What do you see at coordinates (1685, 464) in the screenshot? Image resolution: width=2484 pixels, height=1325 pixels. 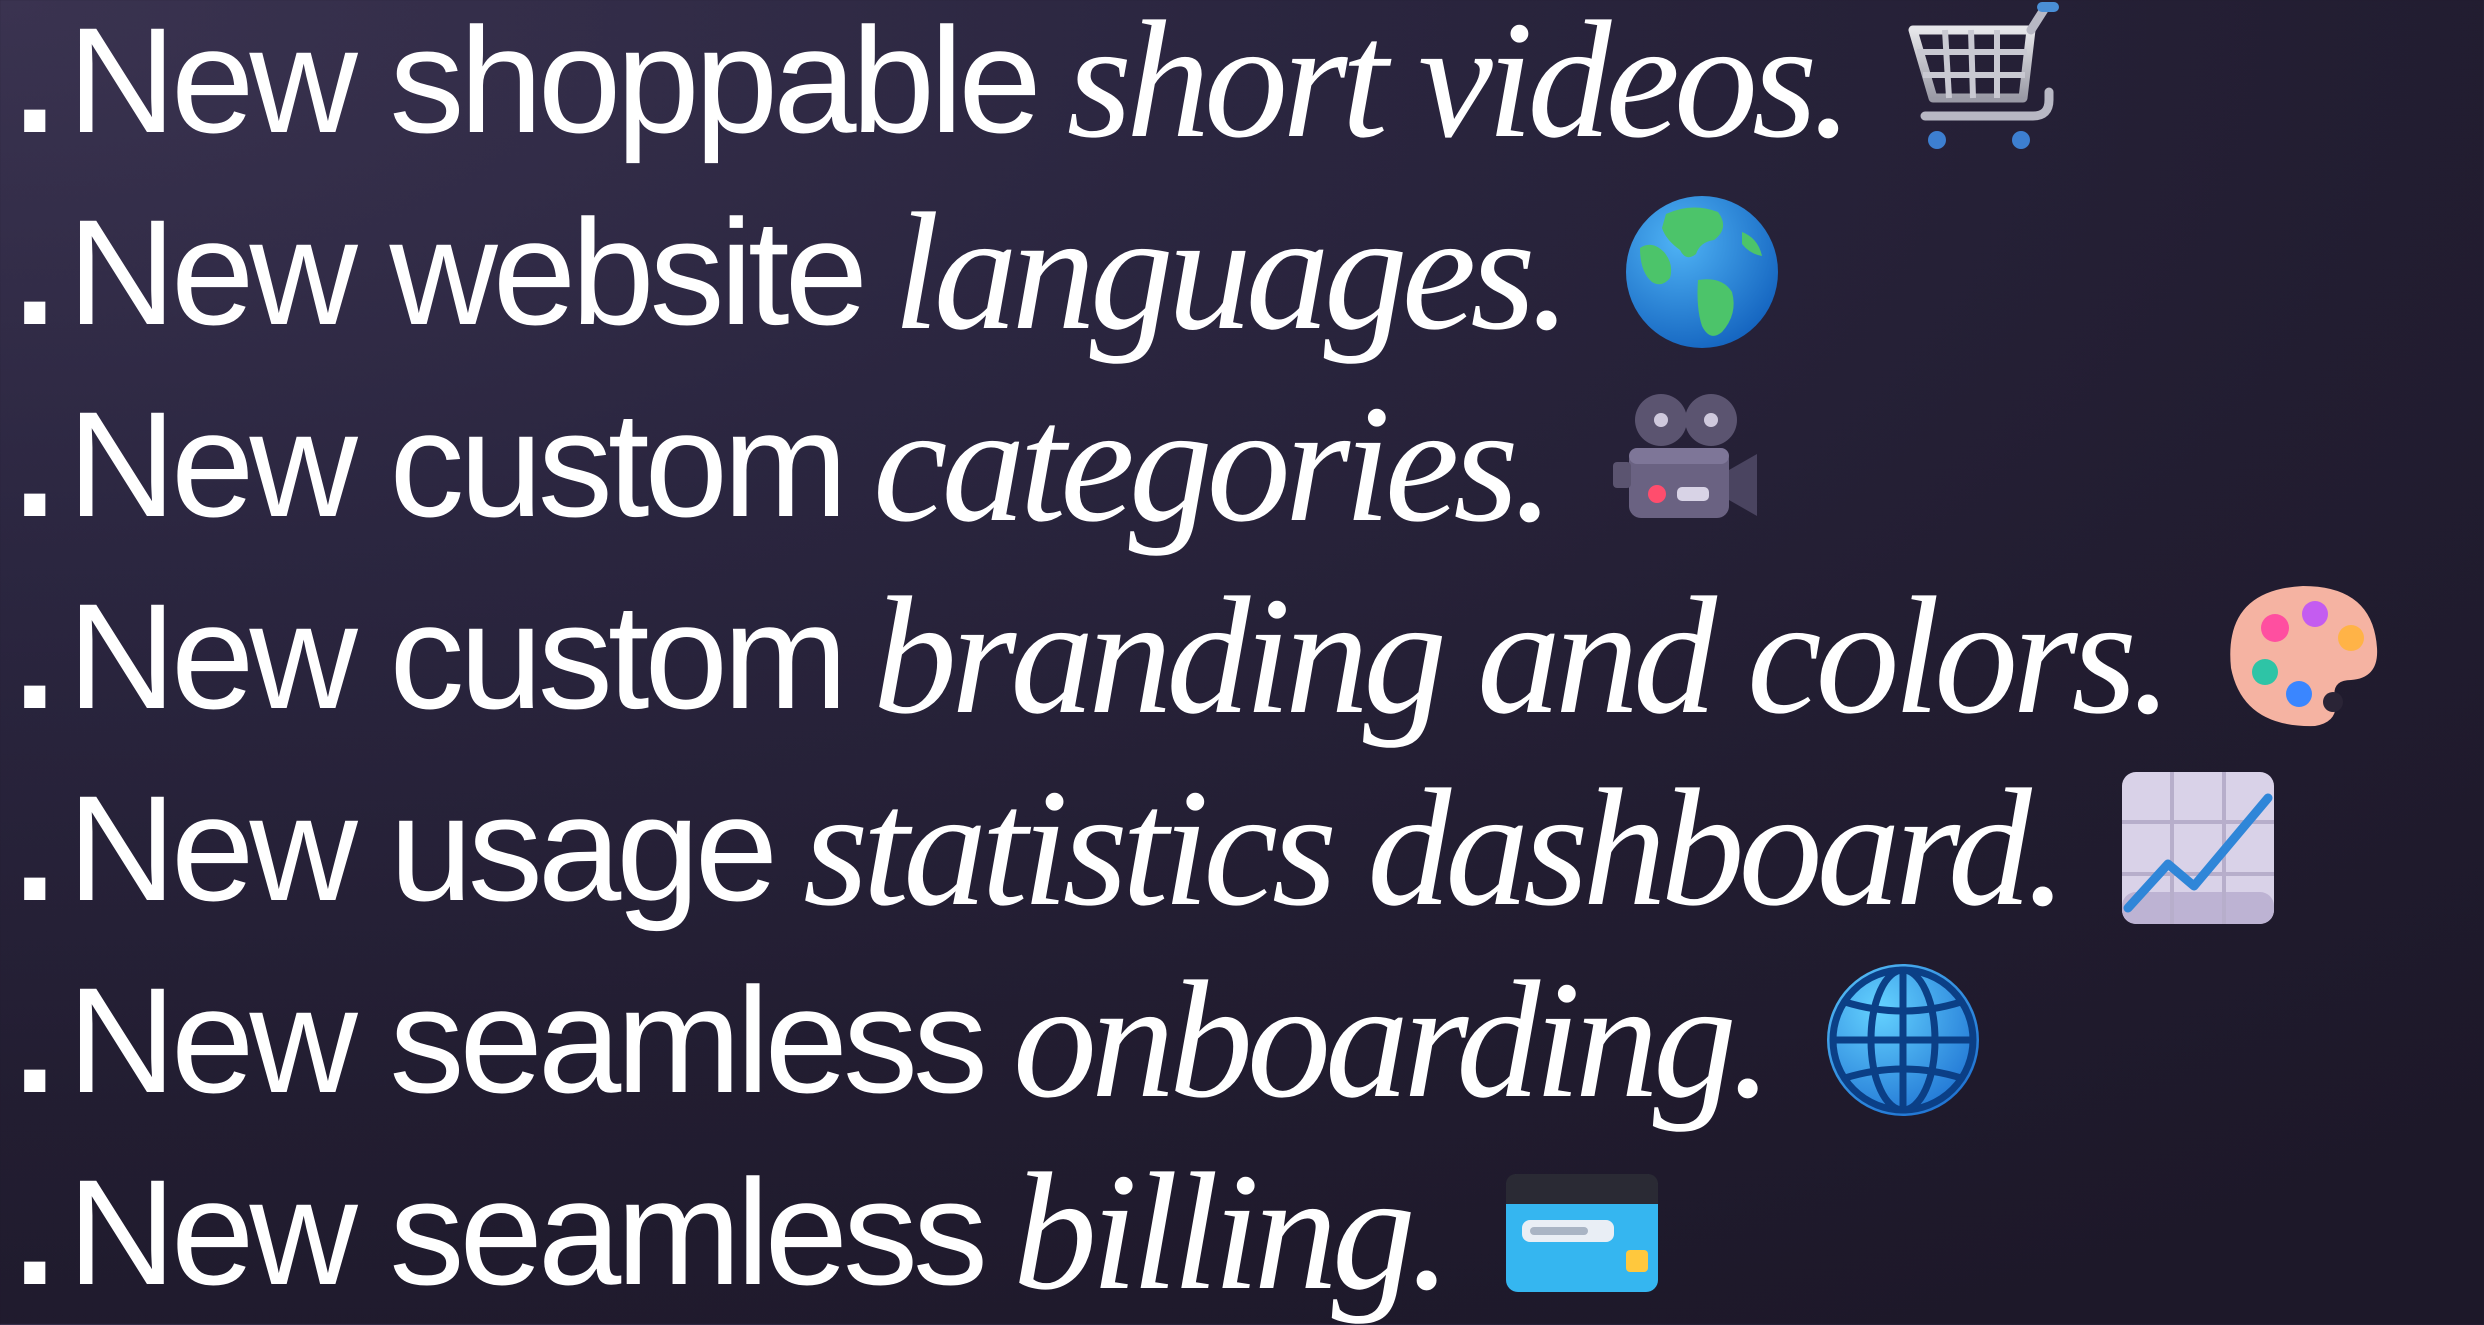 I see `movie-camera-icon` at bounding box center [1685, 464].